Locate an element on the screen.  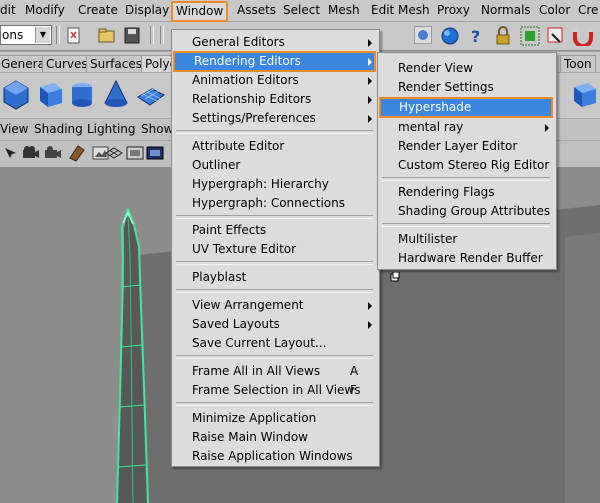
menu-create-partial: Cre is located at coordinates (588, 10).